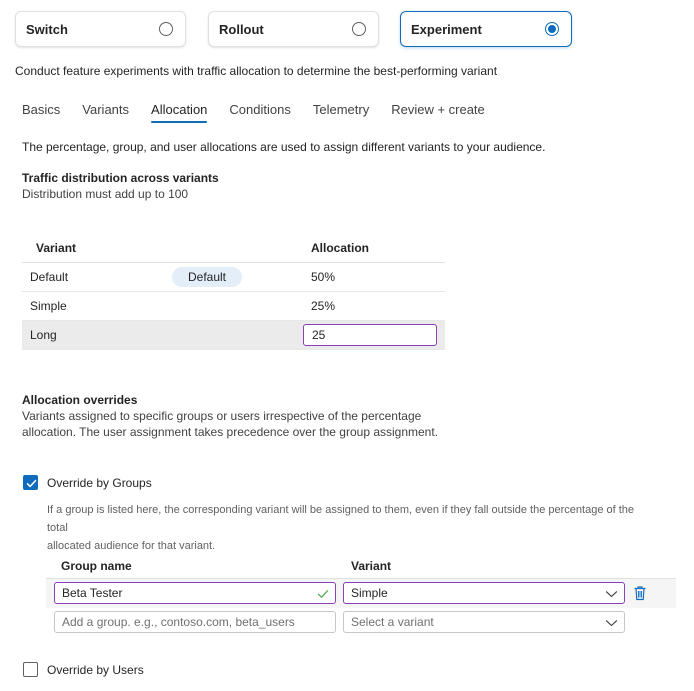  Describe the element at coordinates (80, 400) in the screenshot. I see `overrides-title: Allocation overrides` at that location.